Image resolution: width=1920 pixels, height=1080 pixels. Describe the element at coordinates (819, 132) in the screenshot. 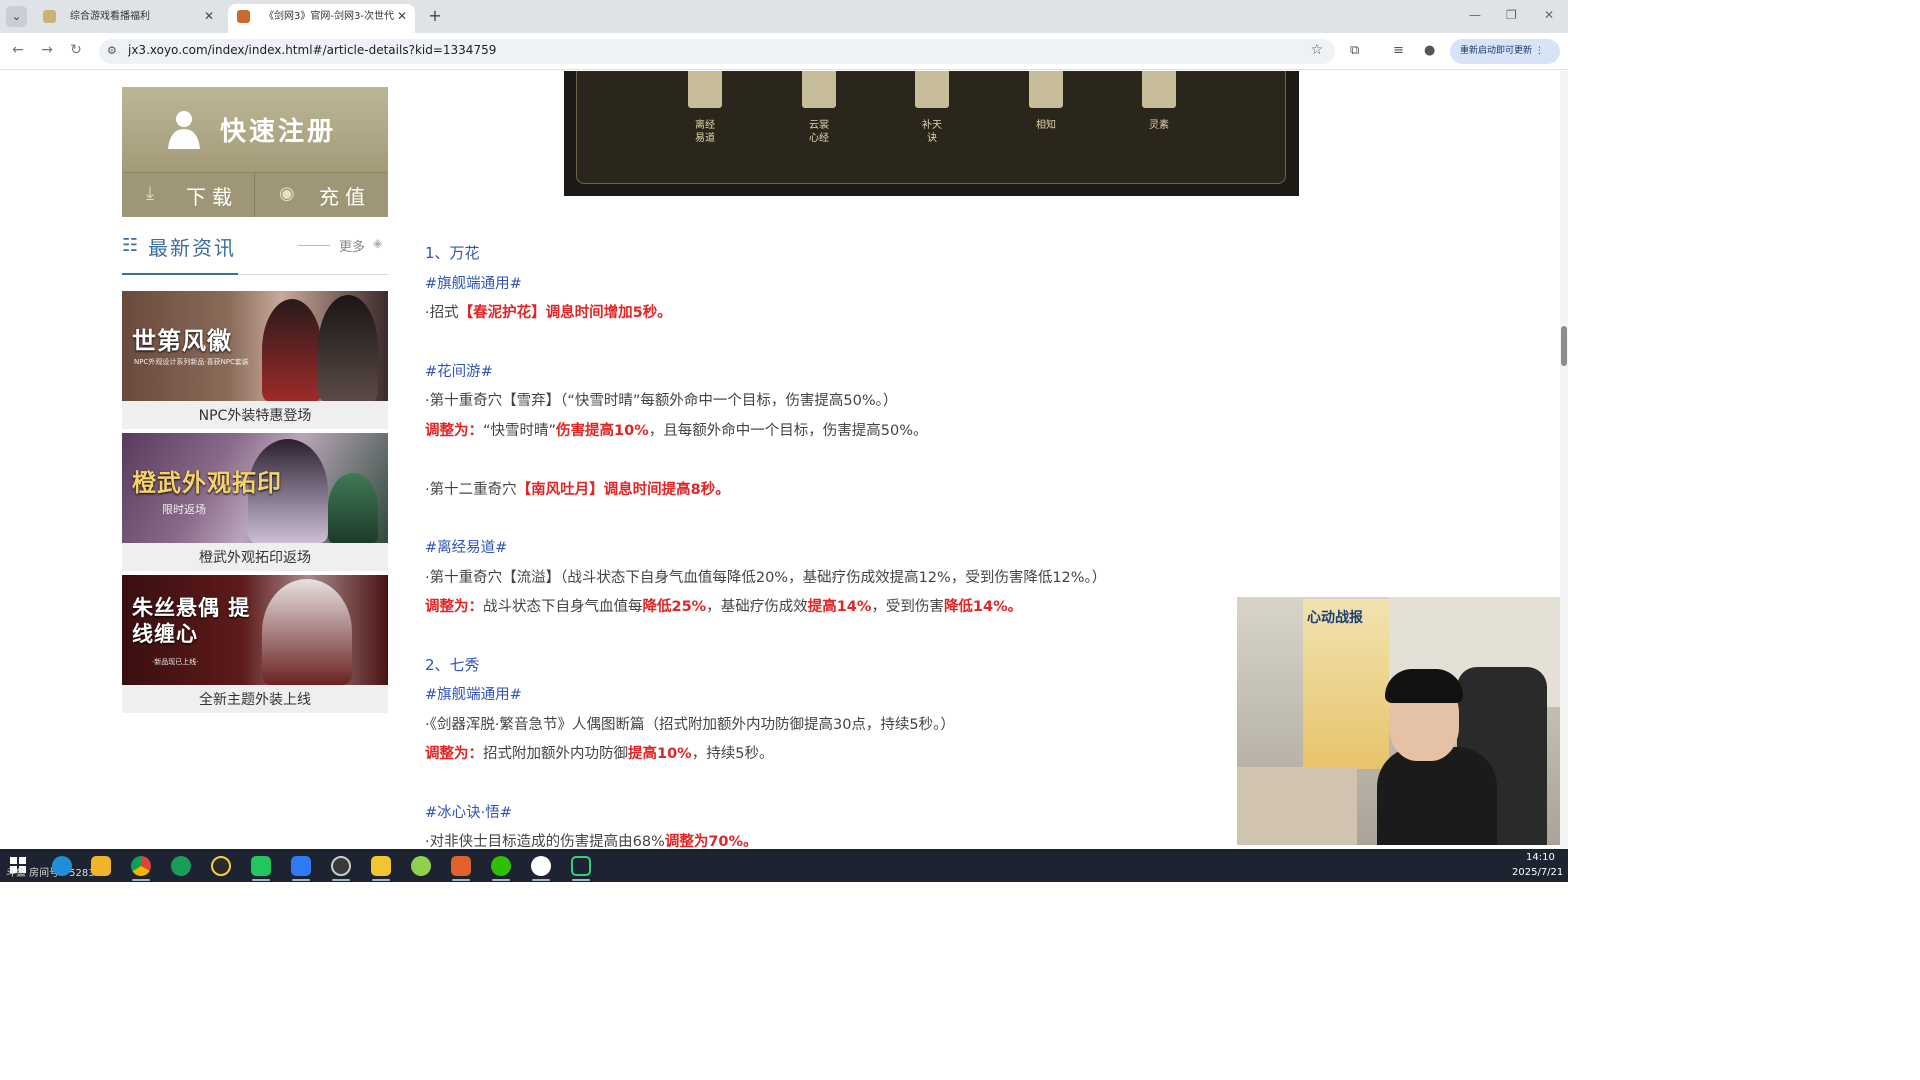

I see `talent-label: 云裳心经` at that location.